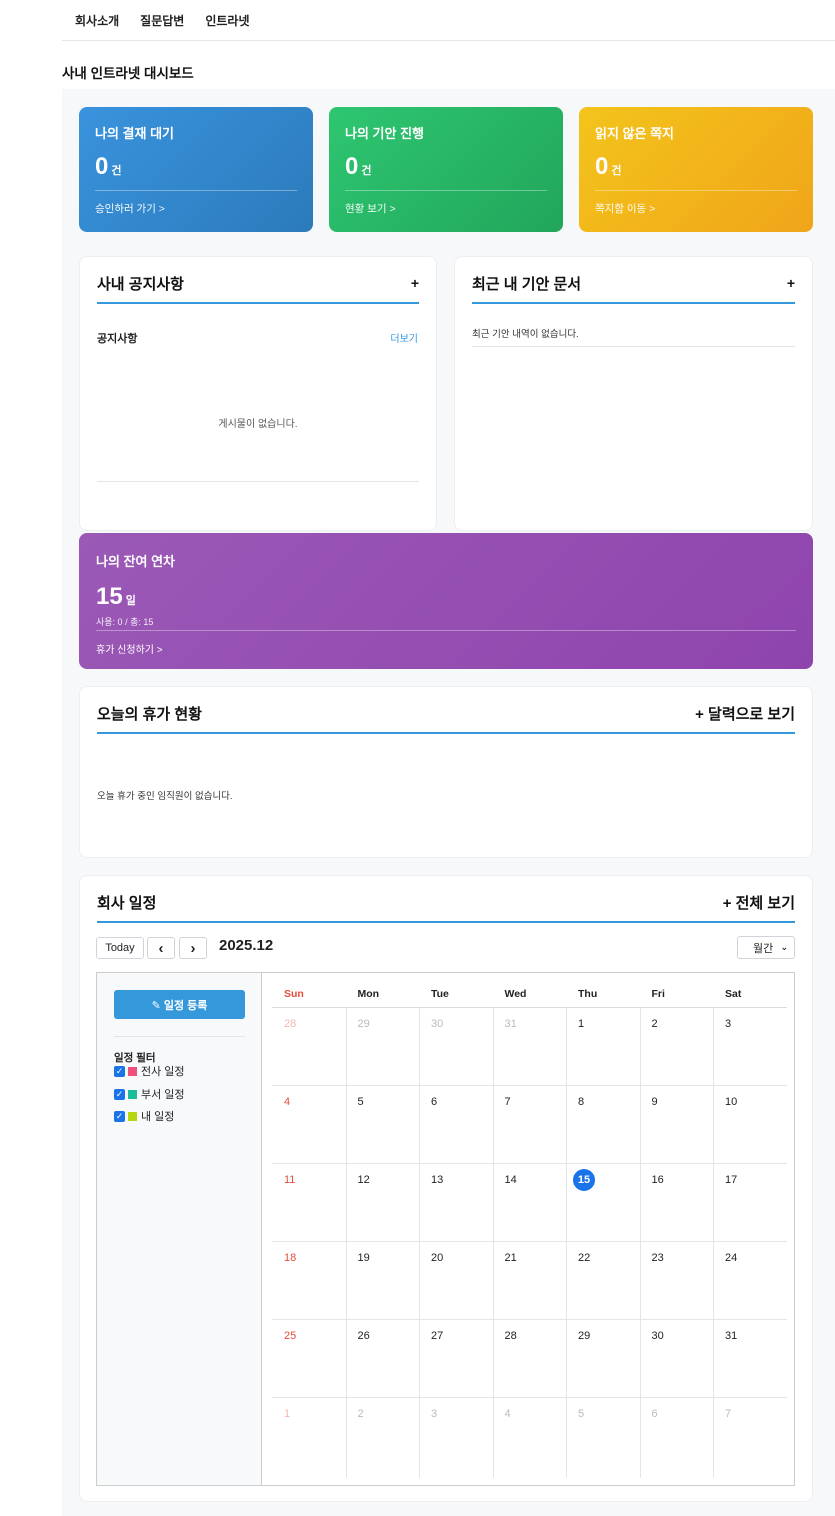 The image size is (835, 1516). Describe the element at coordinates (446, 648) in the screenshot. I see `leave-request-link: 휴가 신청하기 >` at that location.